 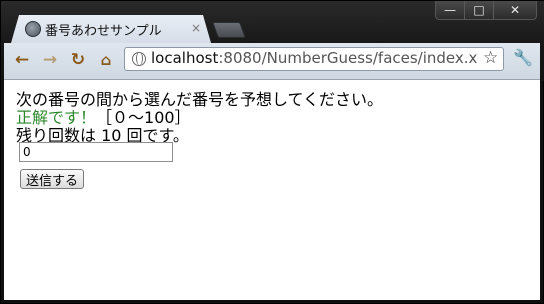 What do you see at coordinates (514, 10) in the screenshot?
I see `close-window-button: ✕` at bounding box center [514, 10].